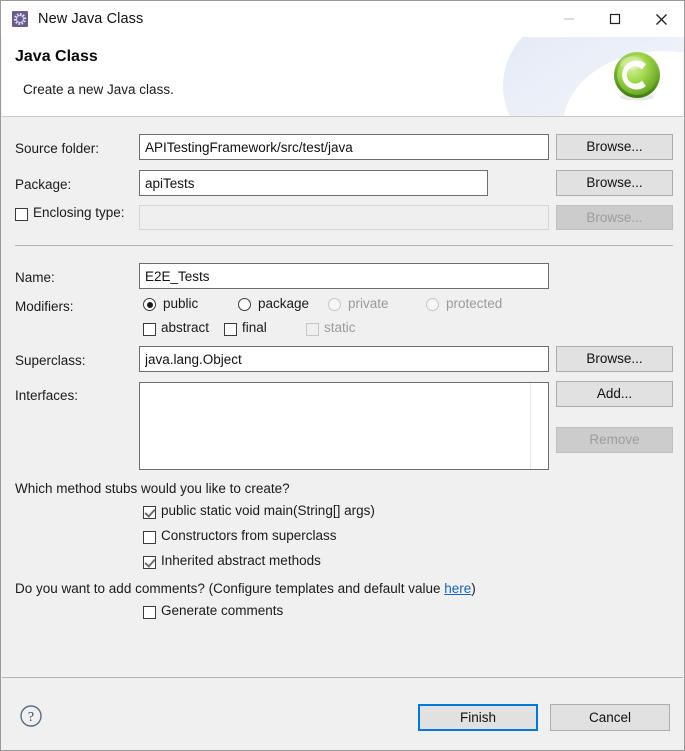 This screenshot has height=751, width=685. I want to click on source-folder-label: Source folder:, so click(57, 148).